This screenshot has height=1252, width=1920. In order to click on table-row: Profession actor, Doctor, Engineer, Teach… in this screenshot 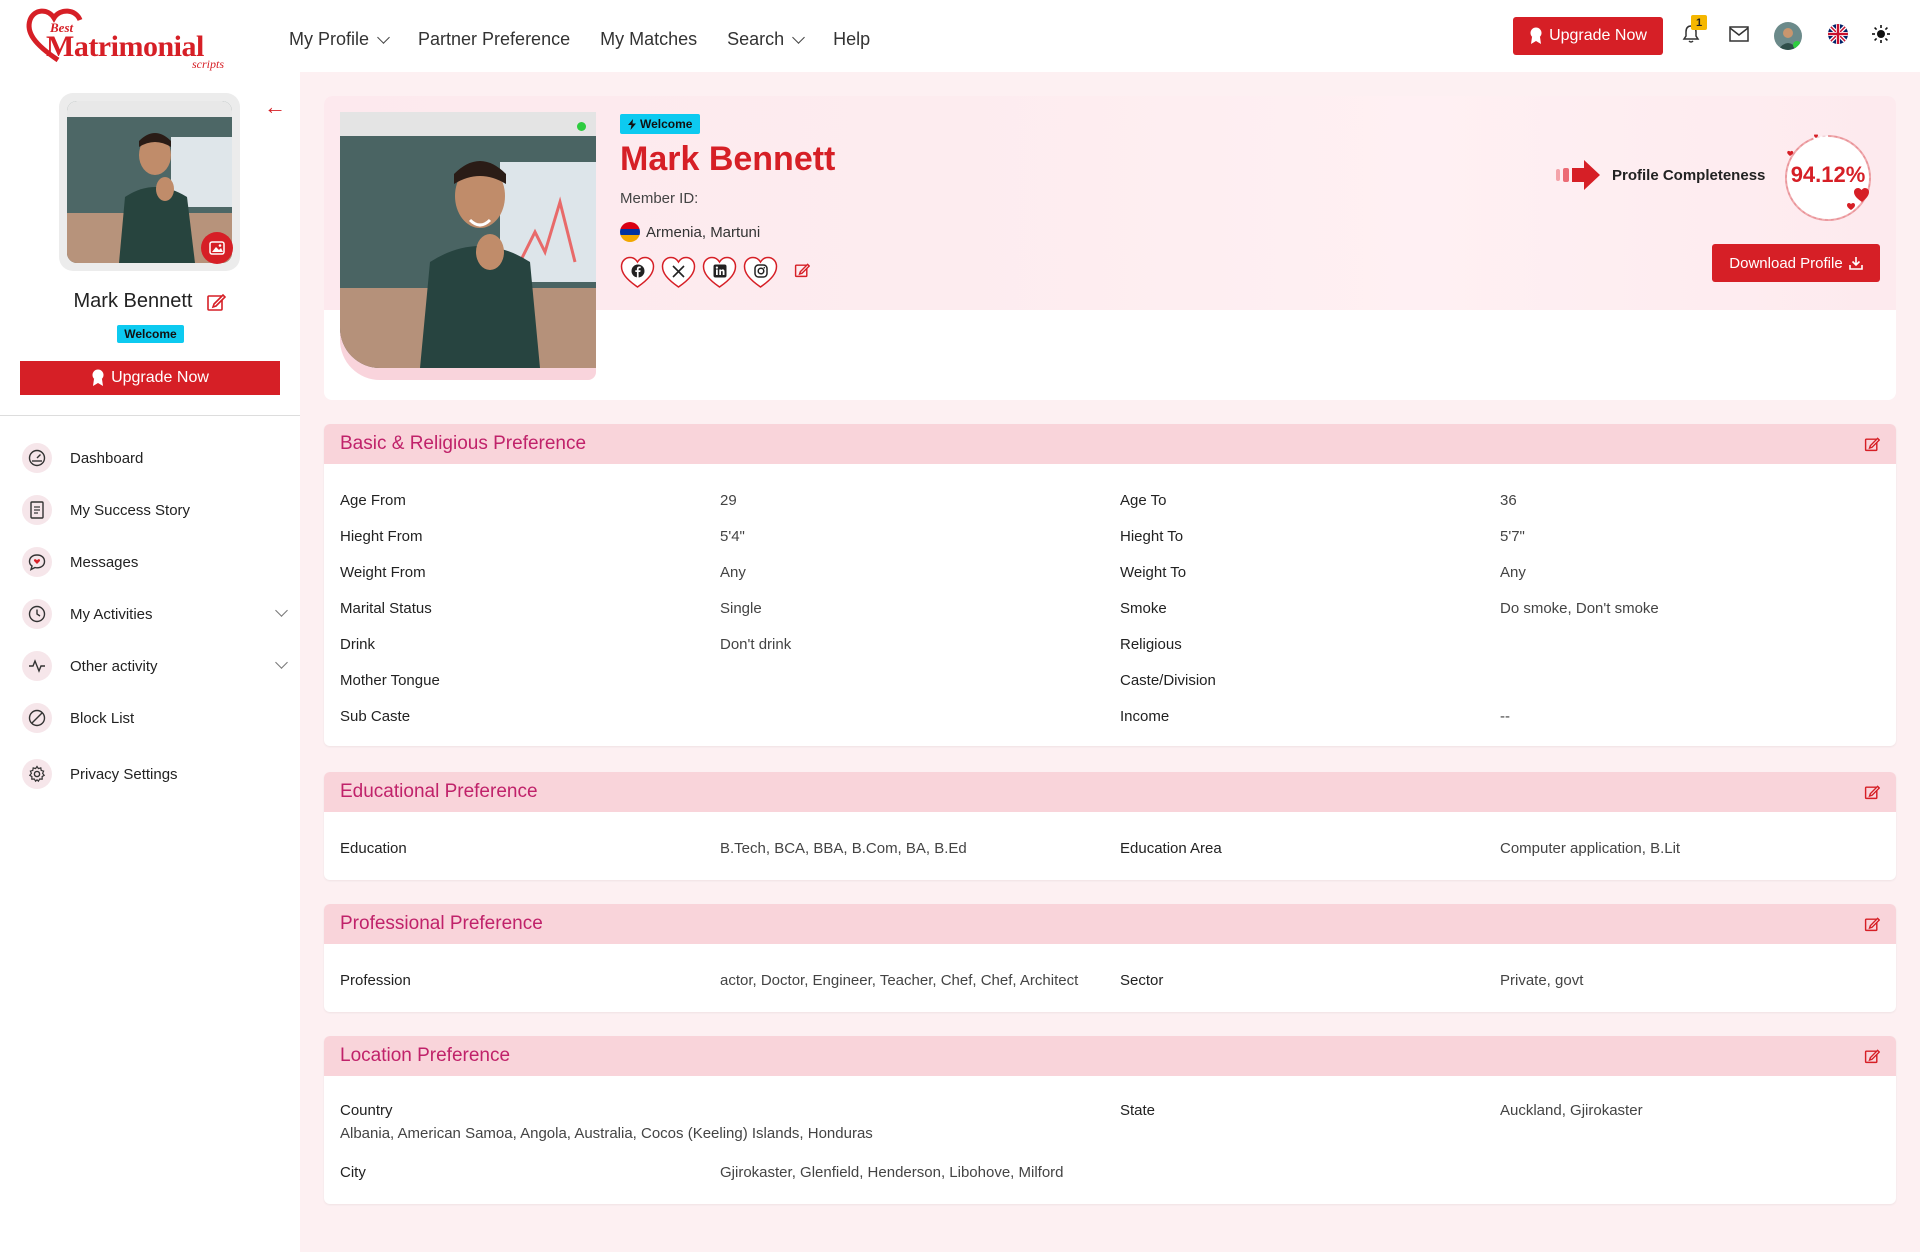, I will do `click(1110, 980)`.